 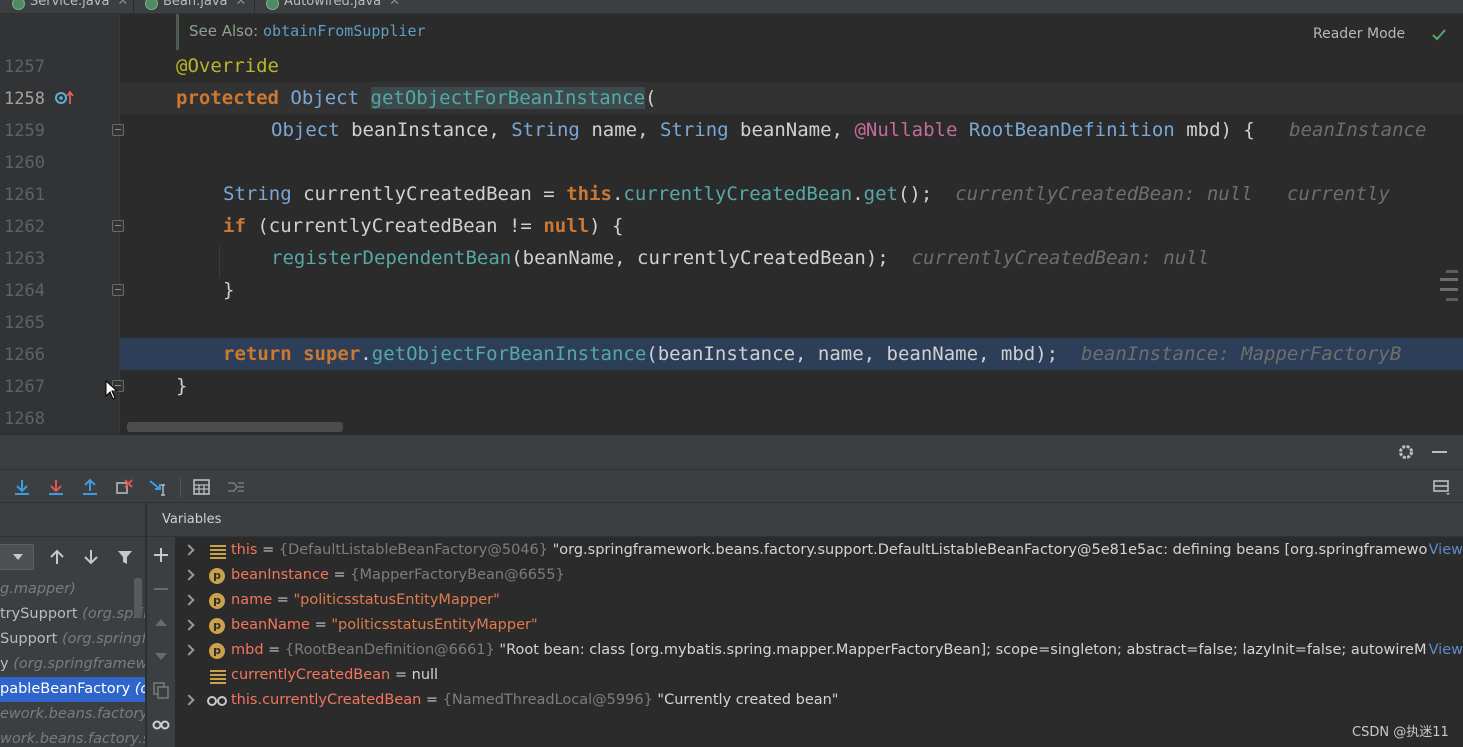 What do you see at coordinates (125, 557) in the screenshot?
I see `filter-icon` at bounding box center [125, 557].